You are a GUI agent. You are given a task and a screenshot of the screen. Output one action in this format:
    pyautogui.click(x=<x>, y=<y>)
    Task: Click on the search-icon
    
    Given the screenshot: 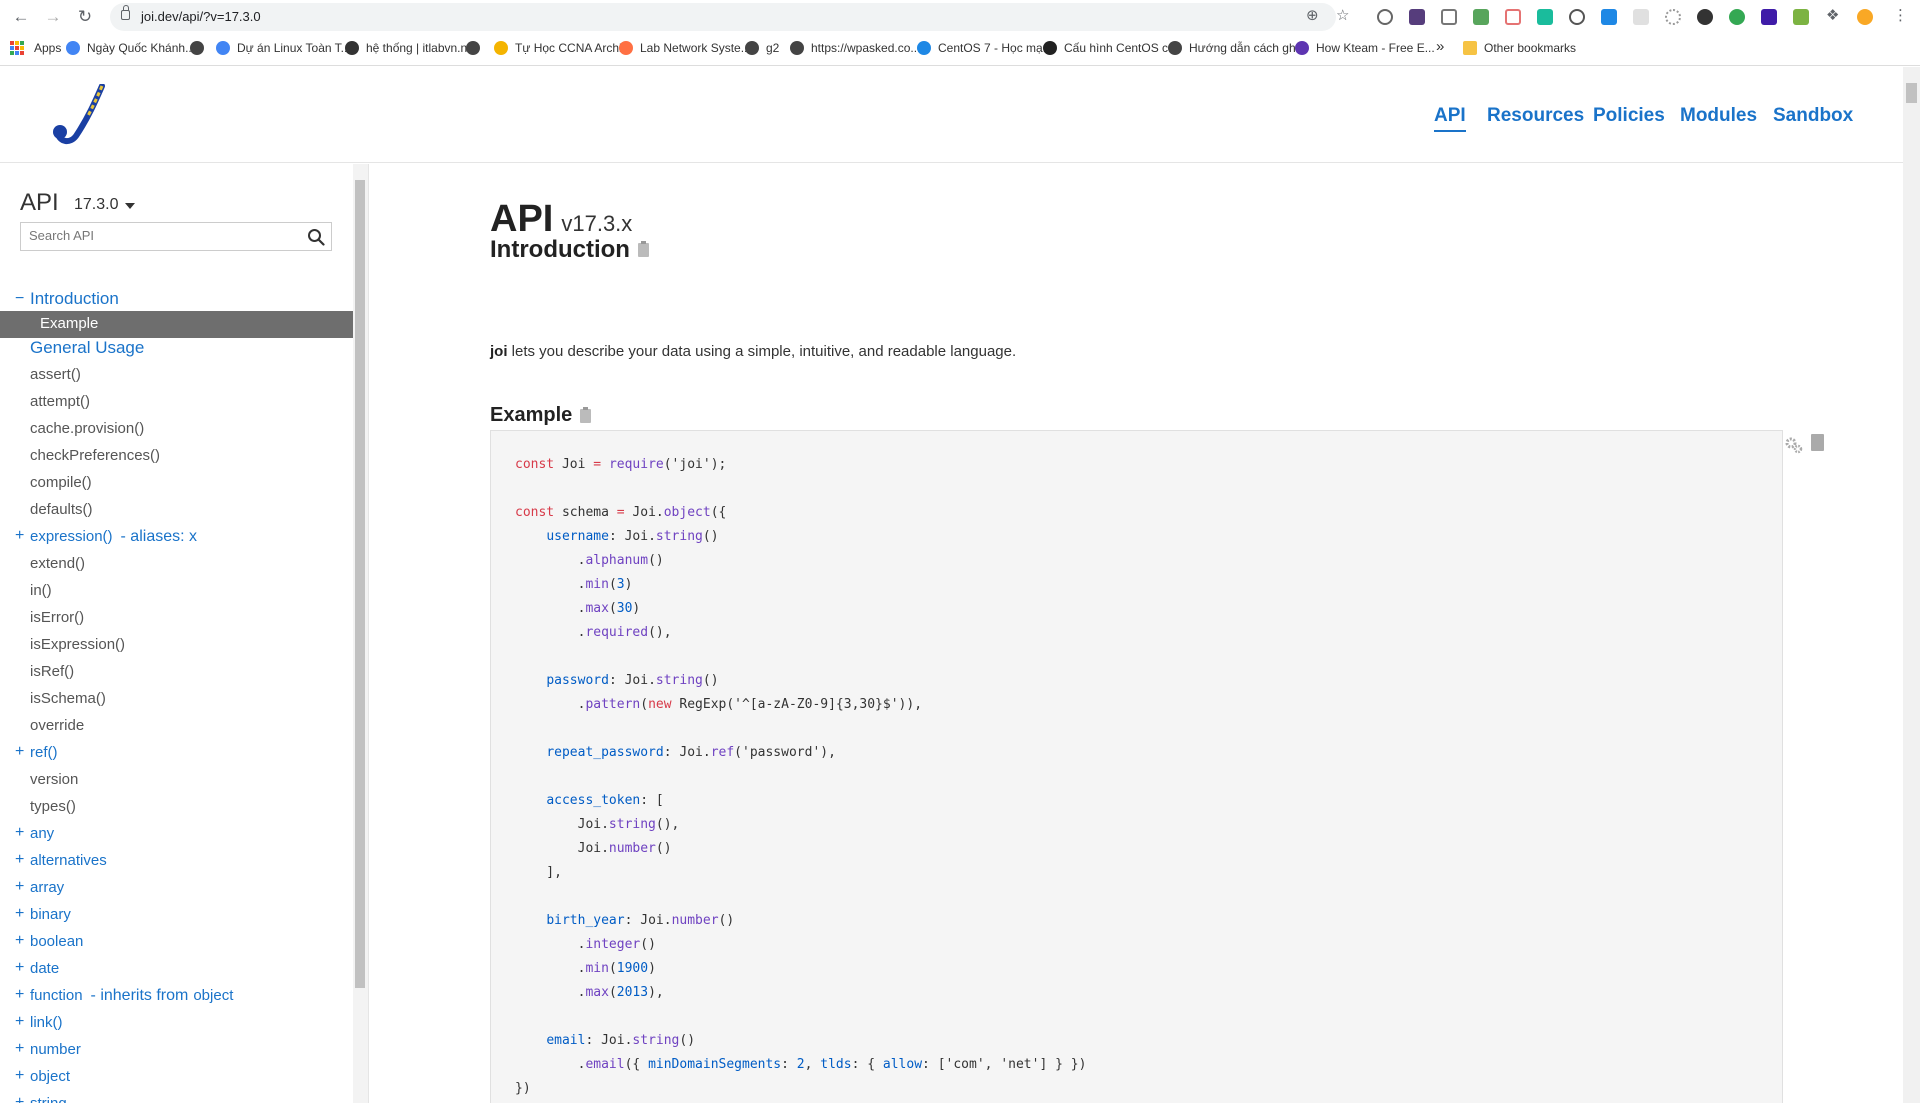 What is the action you would take?
    pyautogui.click(x=316, y=237)
    